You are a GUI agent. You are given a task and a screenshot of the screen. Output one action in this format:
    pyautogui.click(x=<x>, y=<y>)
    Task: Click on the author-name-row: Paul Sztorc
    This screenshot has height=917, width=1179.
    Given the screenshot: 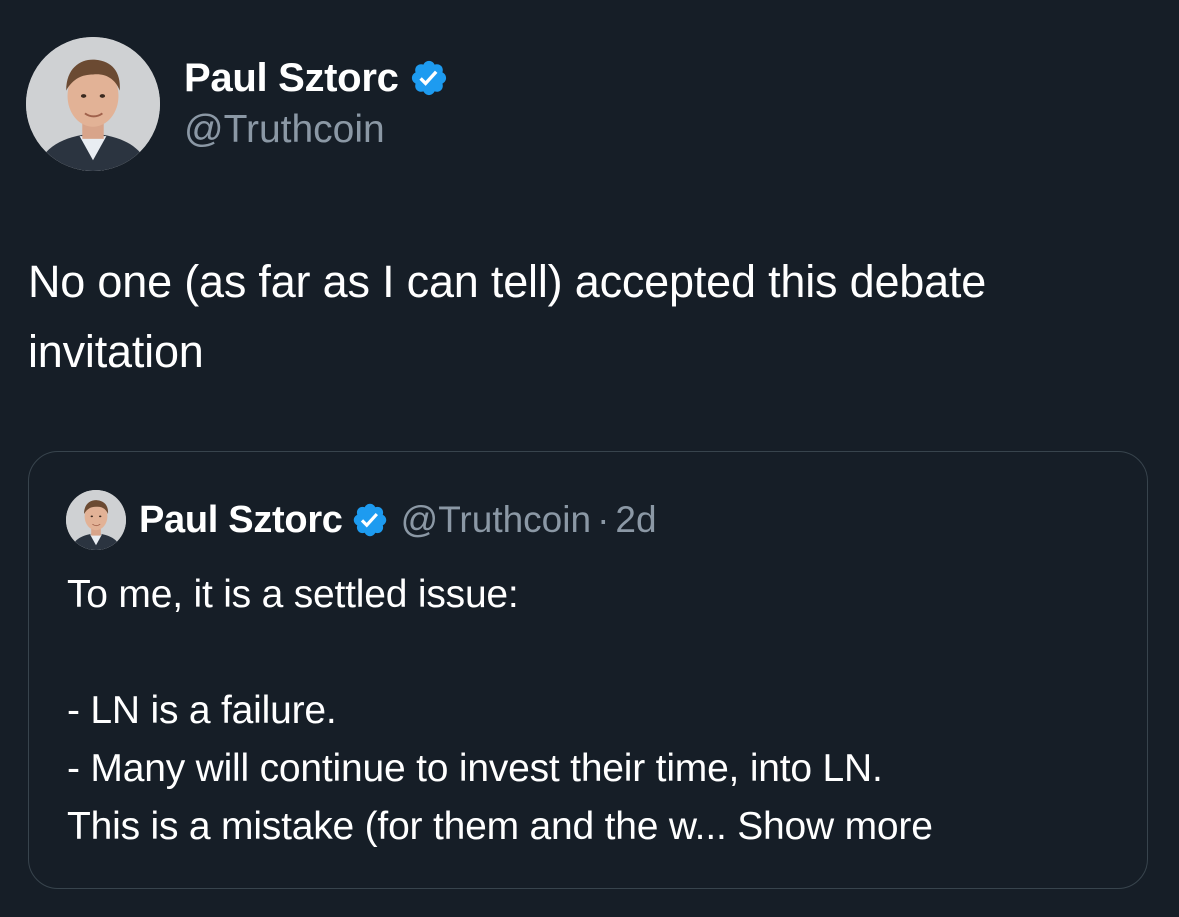 What is the action you would take?
    pyautogui.click(x=316, y=78)
    